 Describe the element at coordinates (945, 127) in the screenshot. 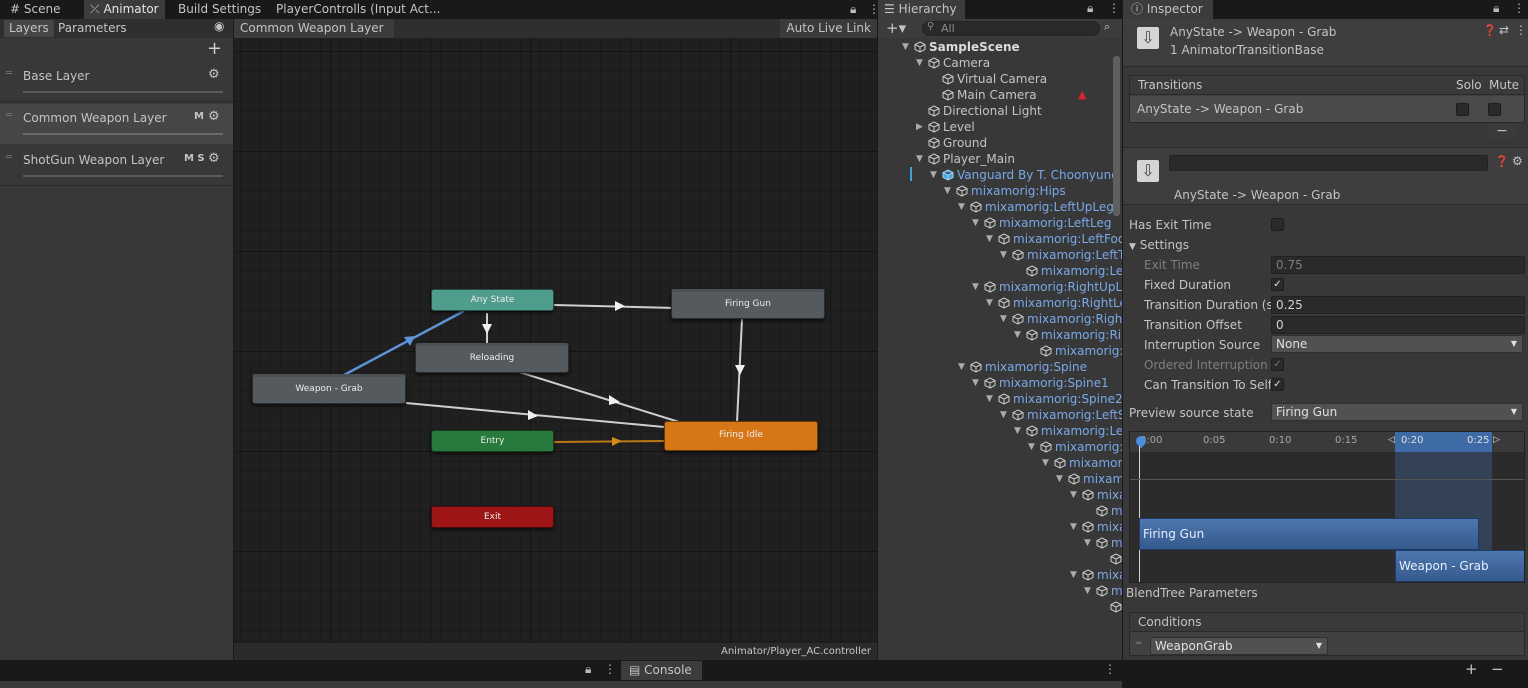

I see `hierarchy-item: ▶ Level` at that location.